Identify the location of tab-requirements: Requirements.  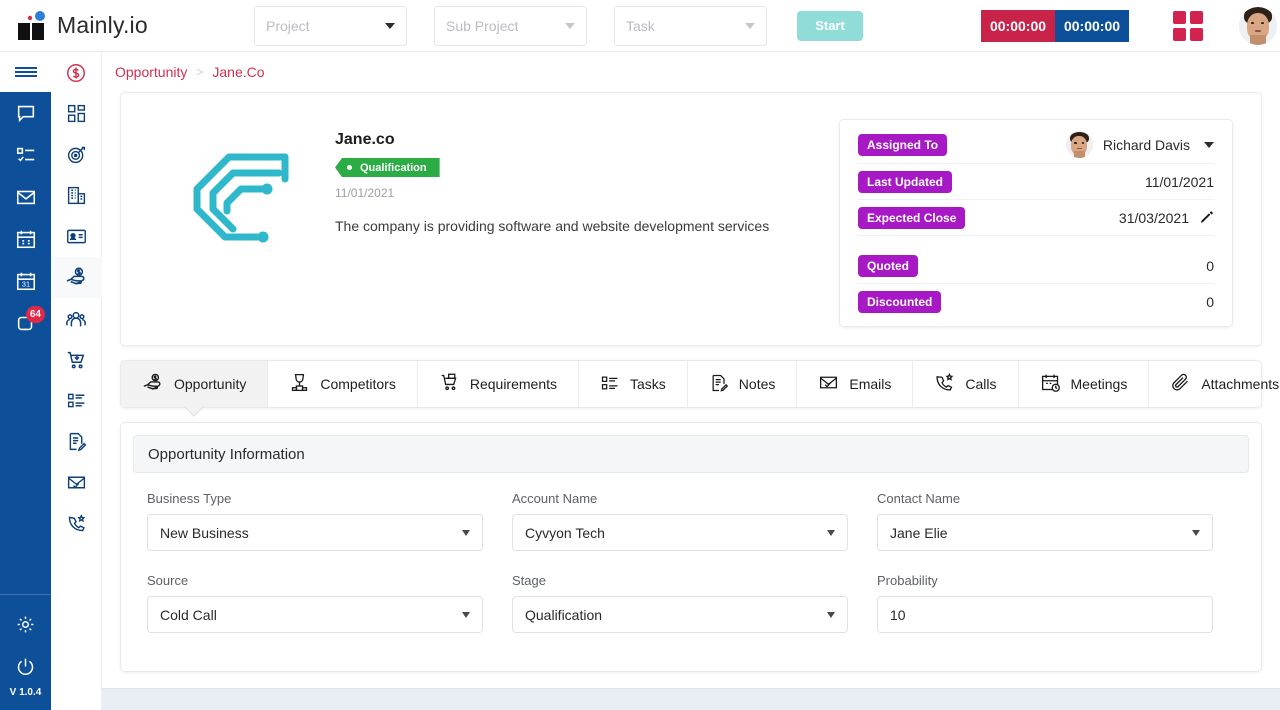
(498, 384).